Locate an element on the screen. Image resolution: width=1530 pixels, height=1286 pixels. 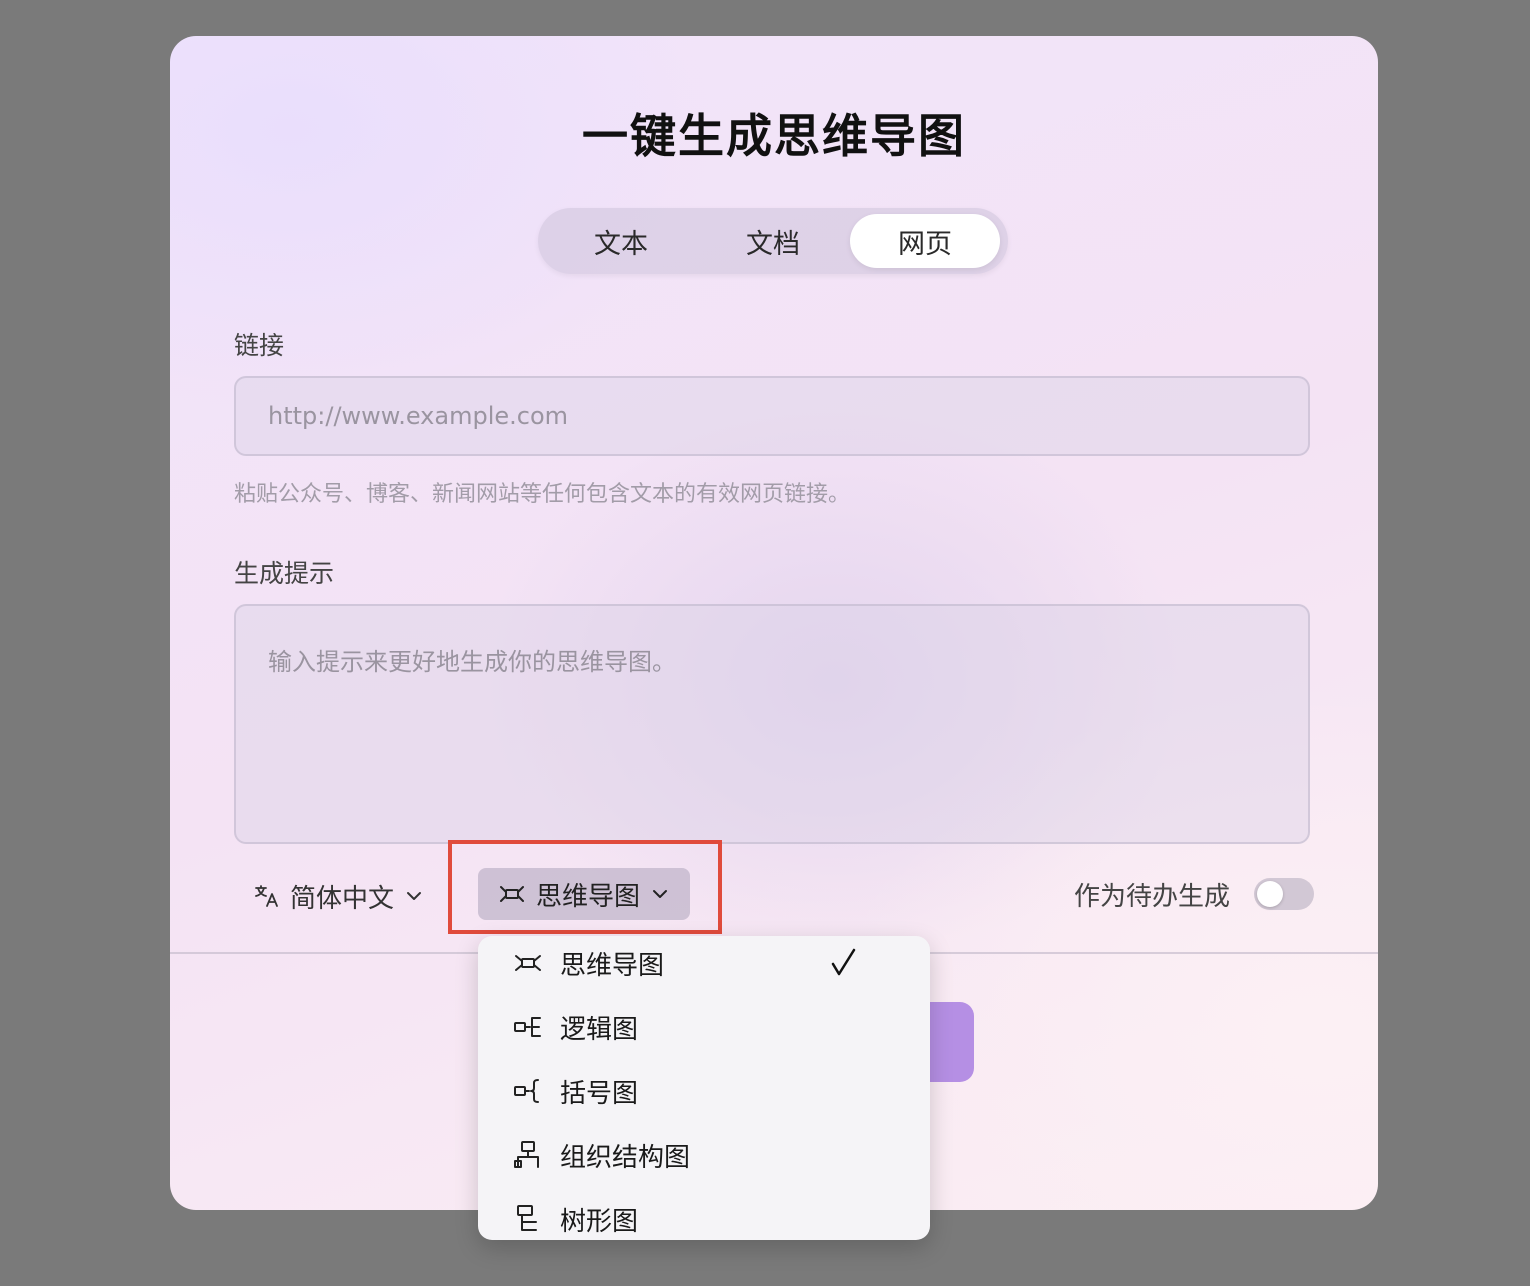
language-value: 简体中文 is located at coordinates (342, 898).